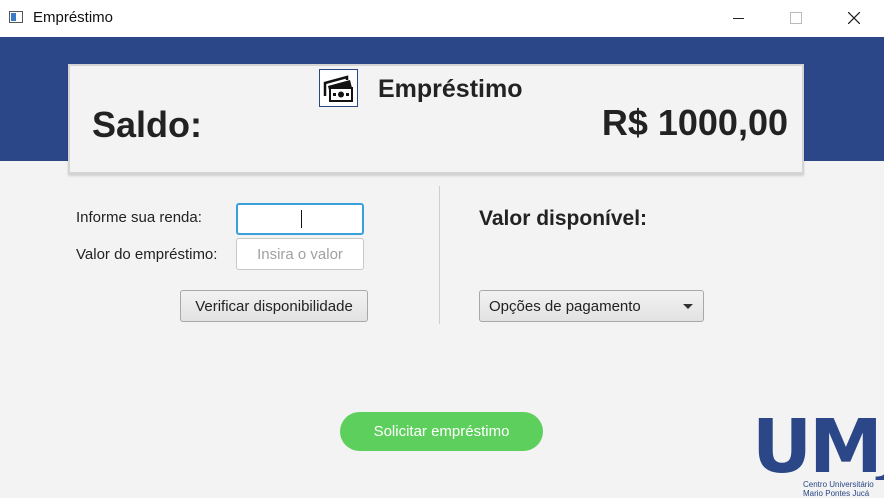 This screenshot has width=884, height=498. I want to click on maximize-icon, so click(795, 18).